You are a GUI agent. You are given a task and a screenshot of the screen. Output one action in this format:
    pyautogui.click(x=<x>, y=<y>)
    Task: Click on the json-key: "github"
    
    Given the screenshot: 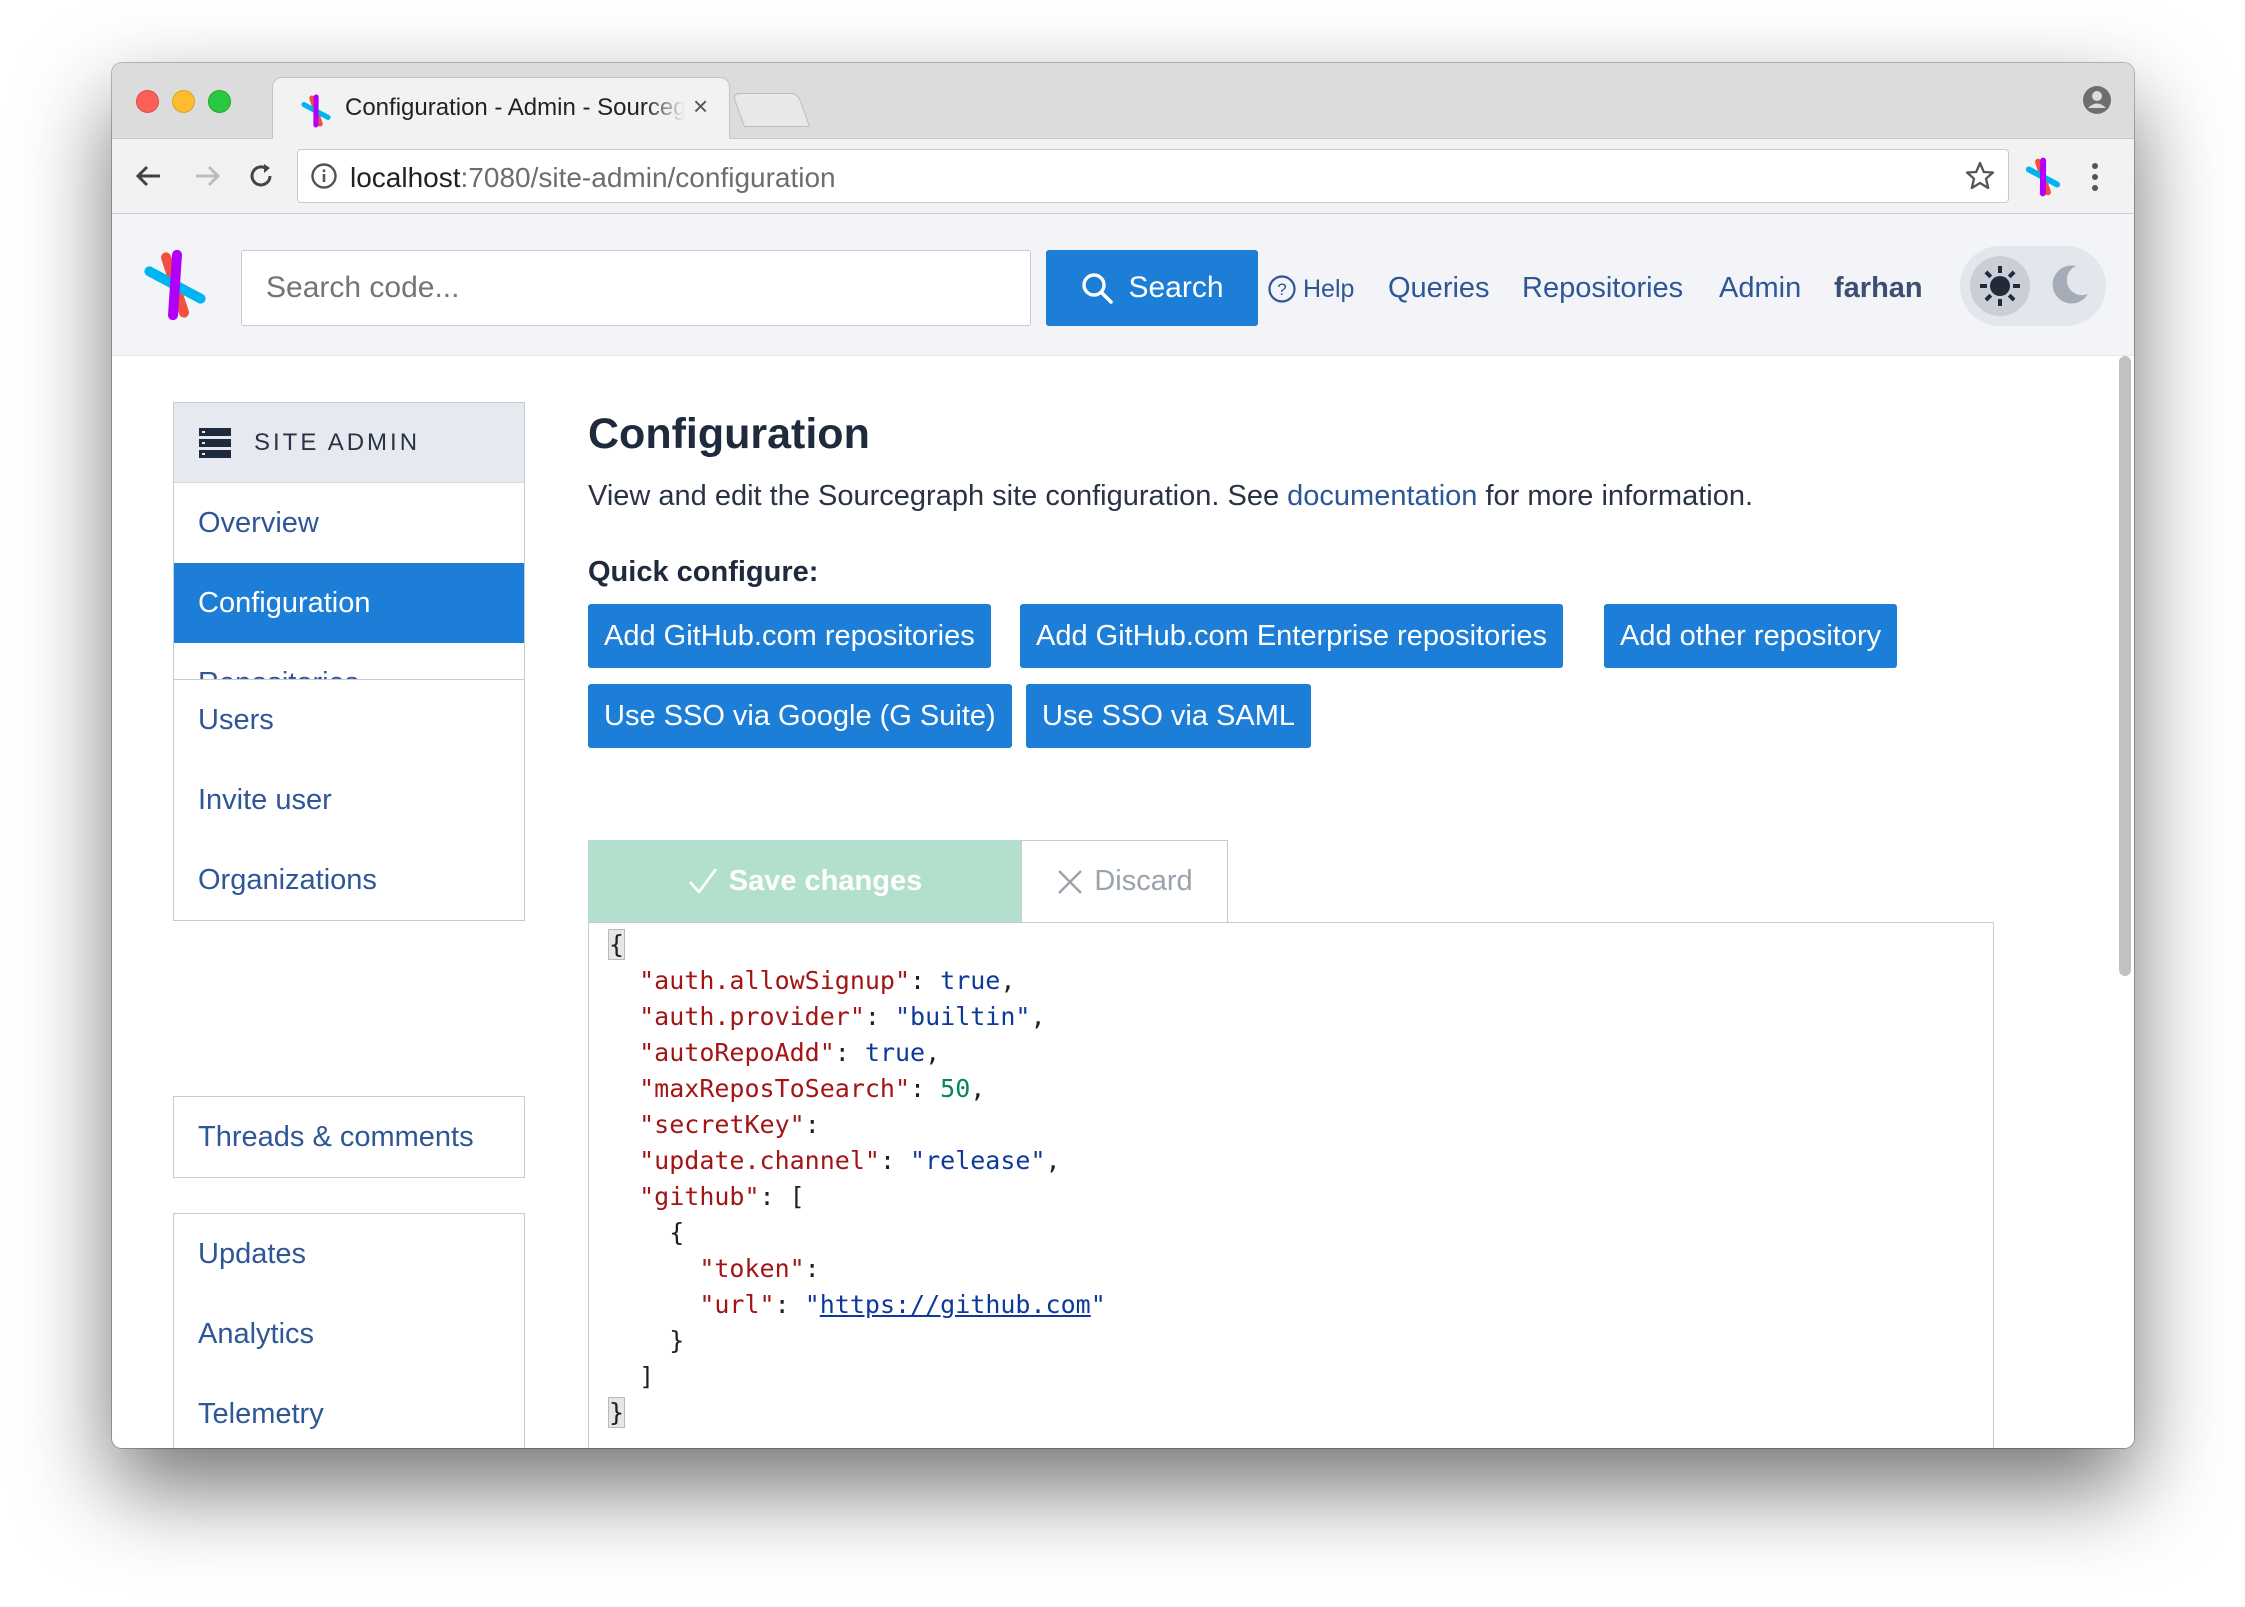 What is the action you would take?
    pyautogui.click(x=699, y=1196)
    